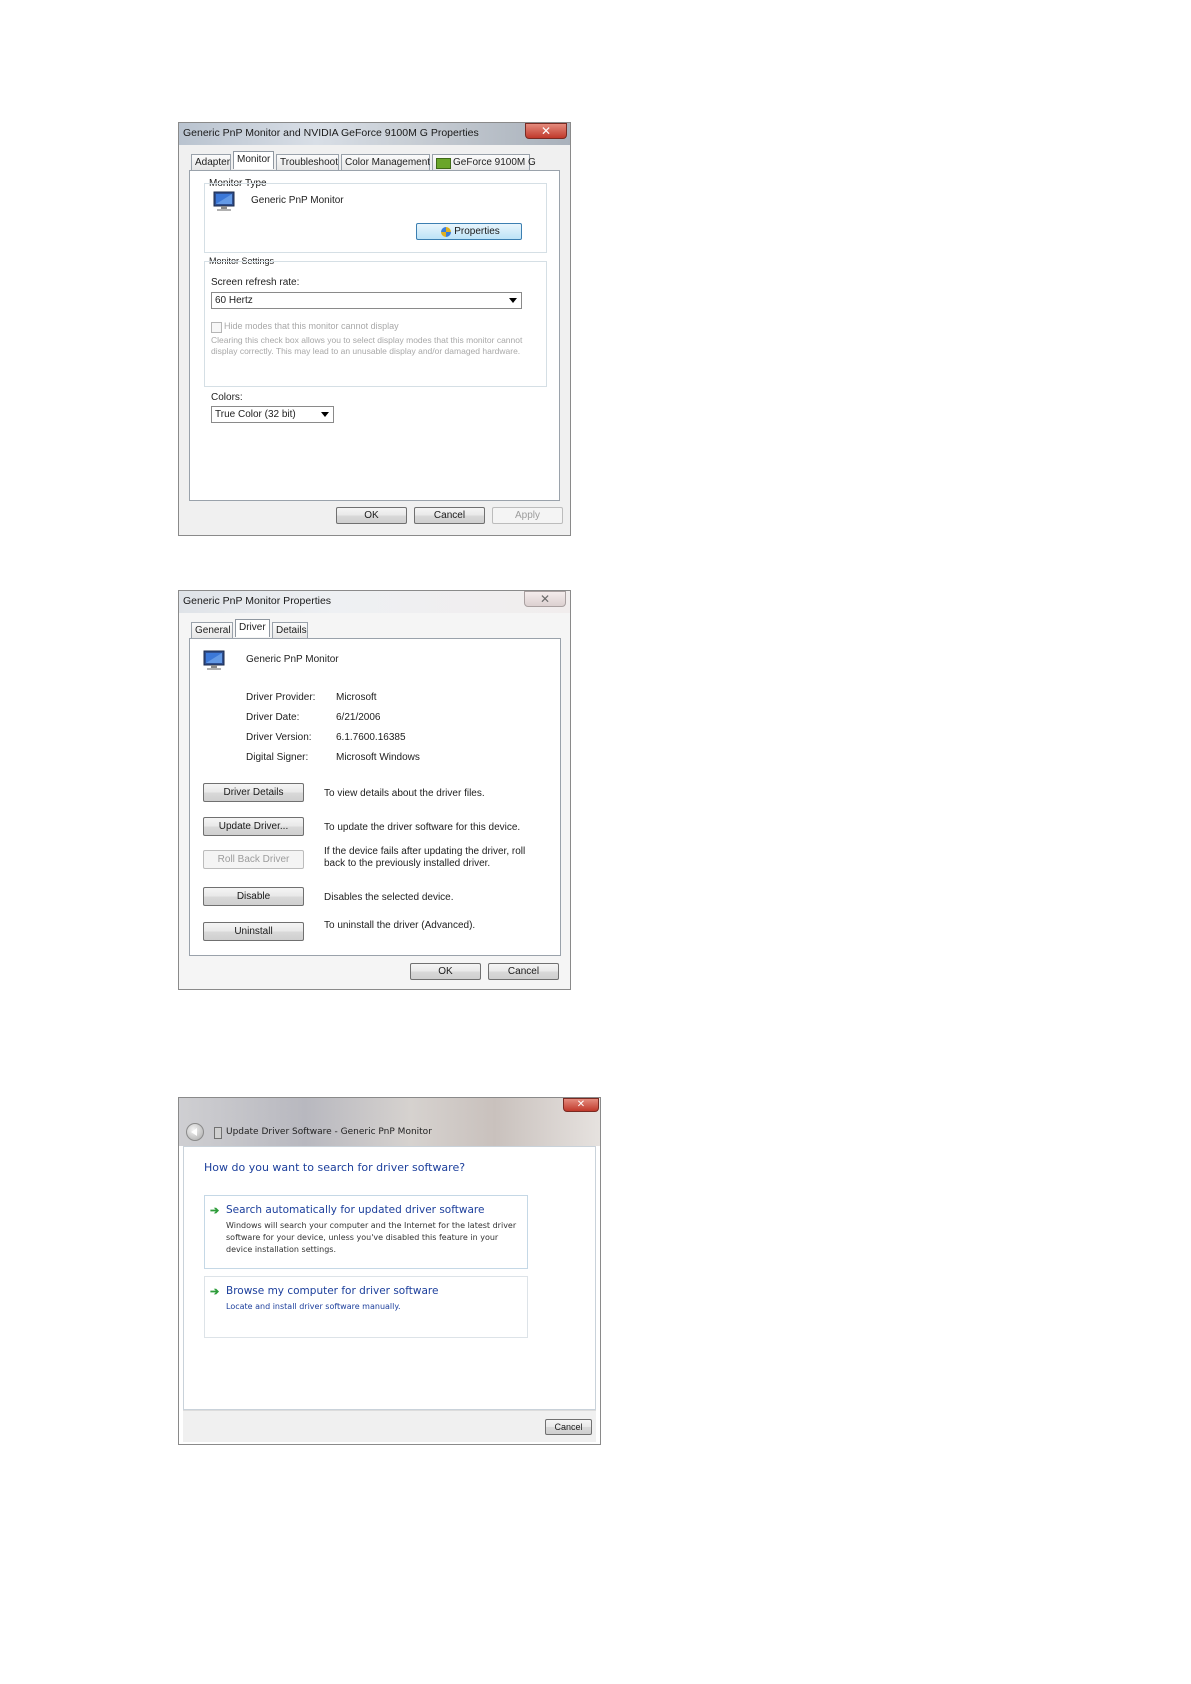 The width and height of the screenshot is (1191, 1684). I want to click on roll-back-driver-button: Roll Back Driver, so click(253, 859).